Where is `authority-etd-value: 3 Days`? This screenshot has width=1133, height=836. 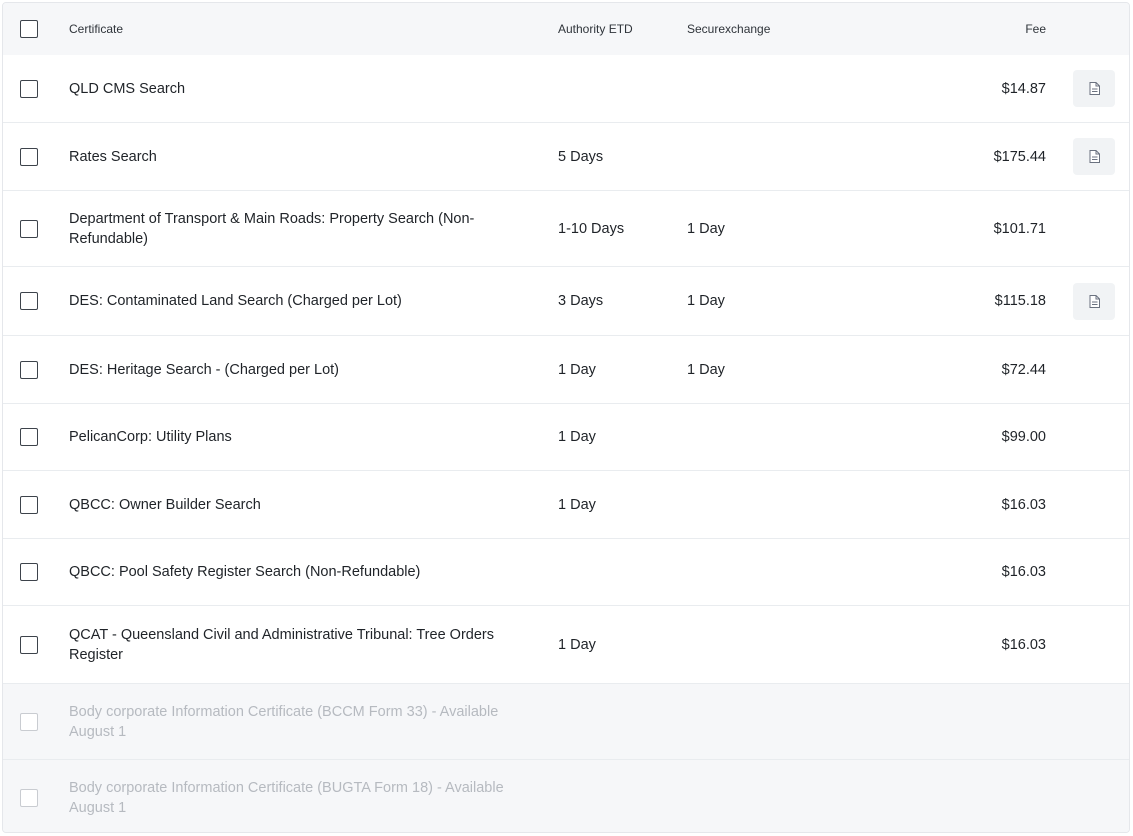 authority-etd-value: 3 Days is located at coordinates (581, 301).